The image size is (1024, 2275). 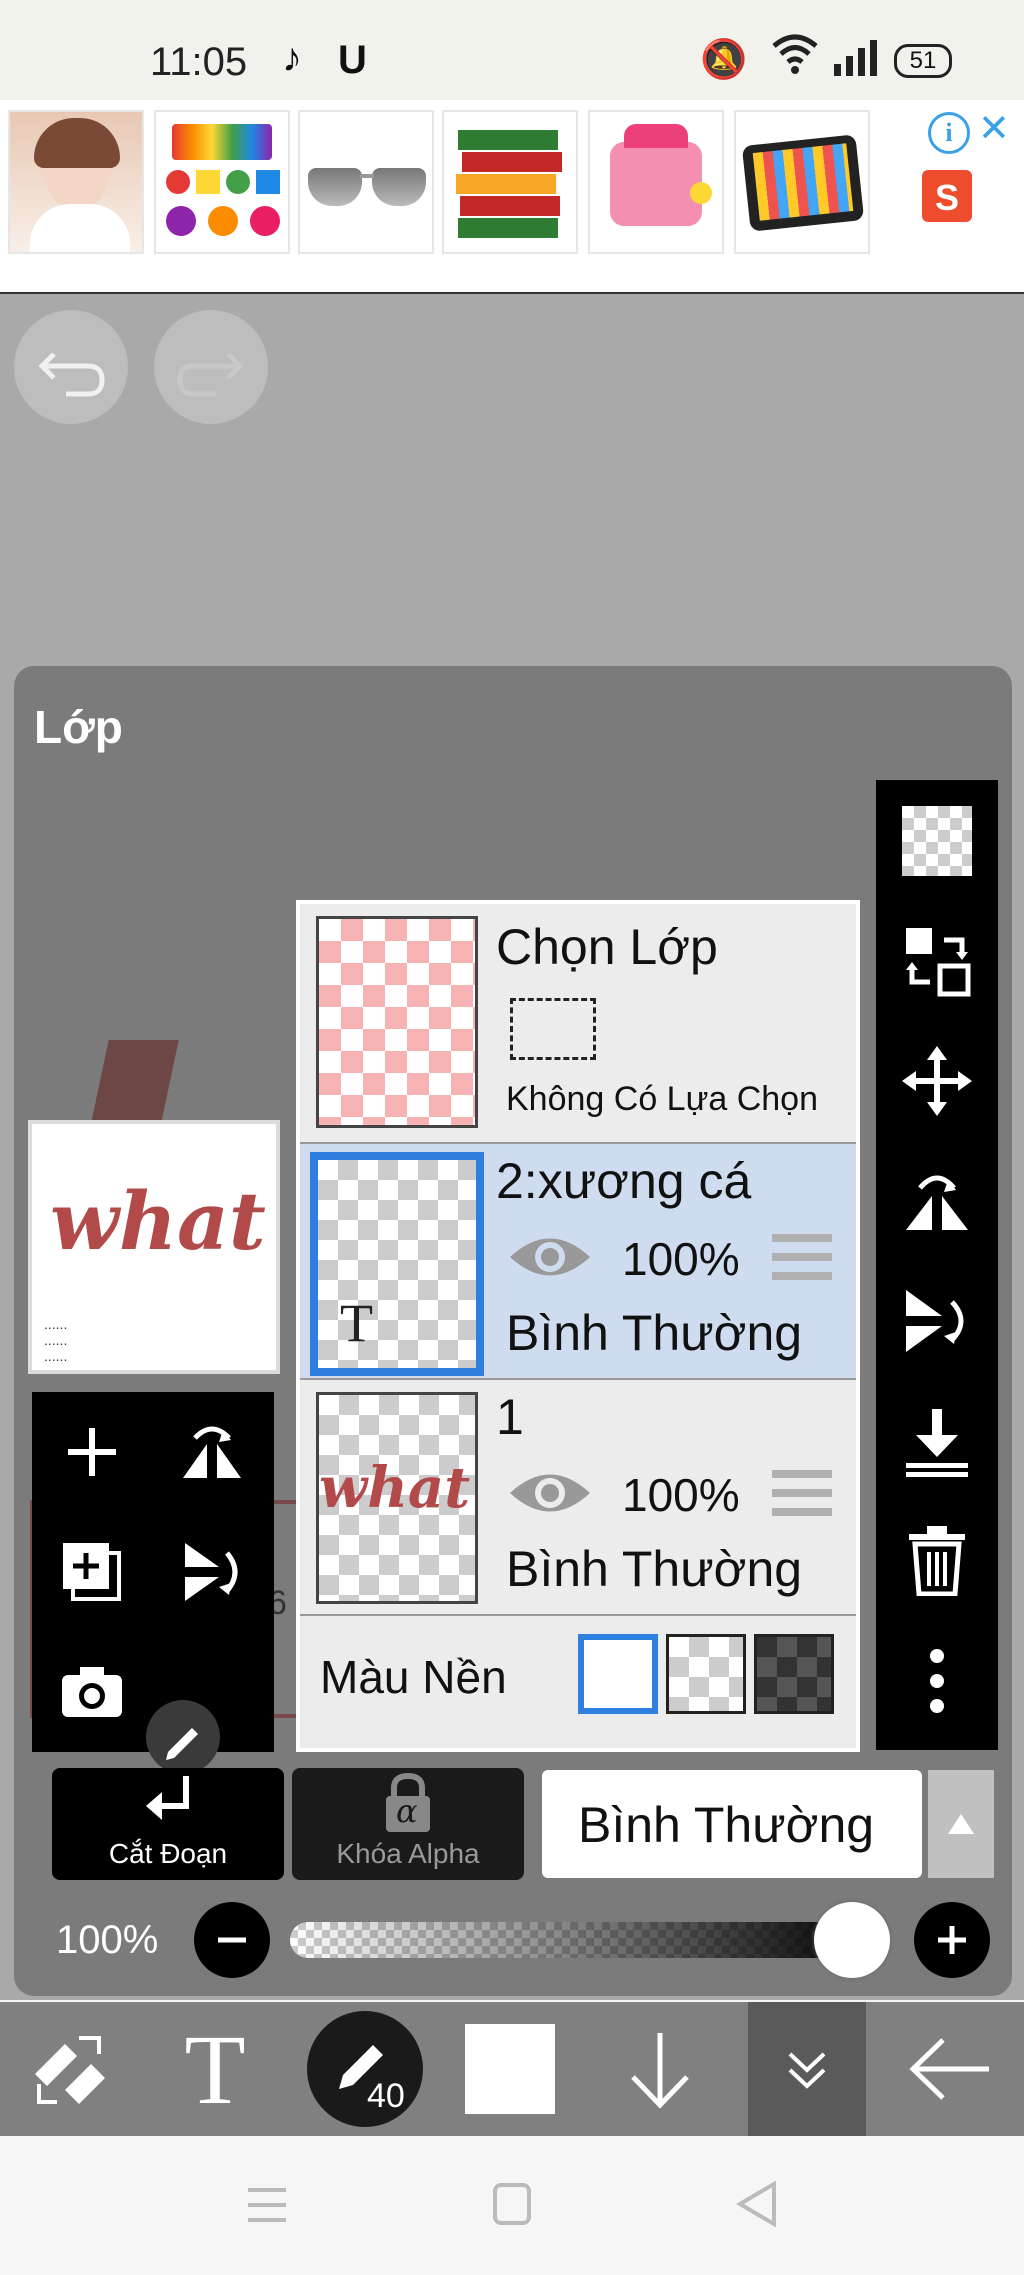 What do you see at coordinates (71, 367) in the screenshot?
I see `undo-button` at bounding box center [71, 367].